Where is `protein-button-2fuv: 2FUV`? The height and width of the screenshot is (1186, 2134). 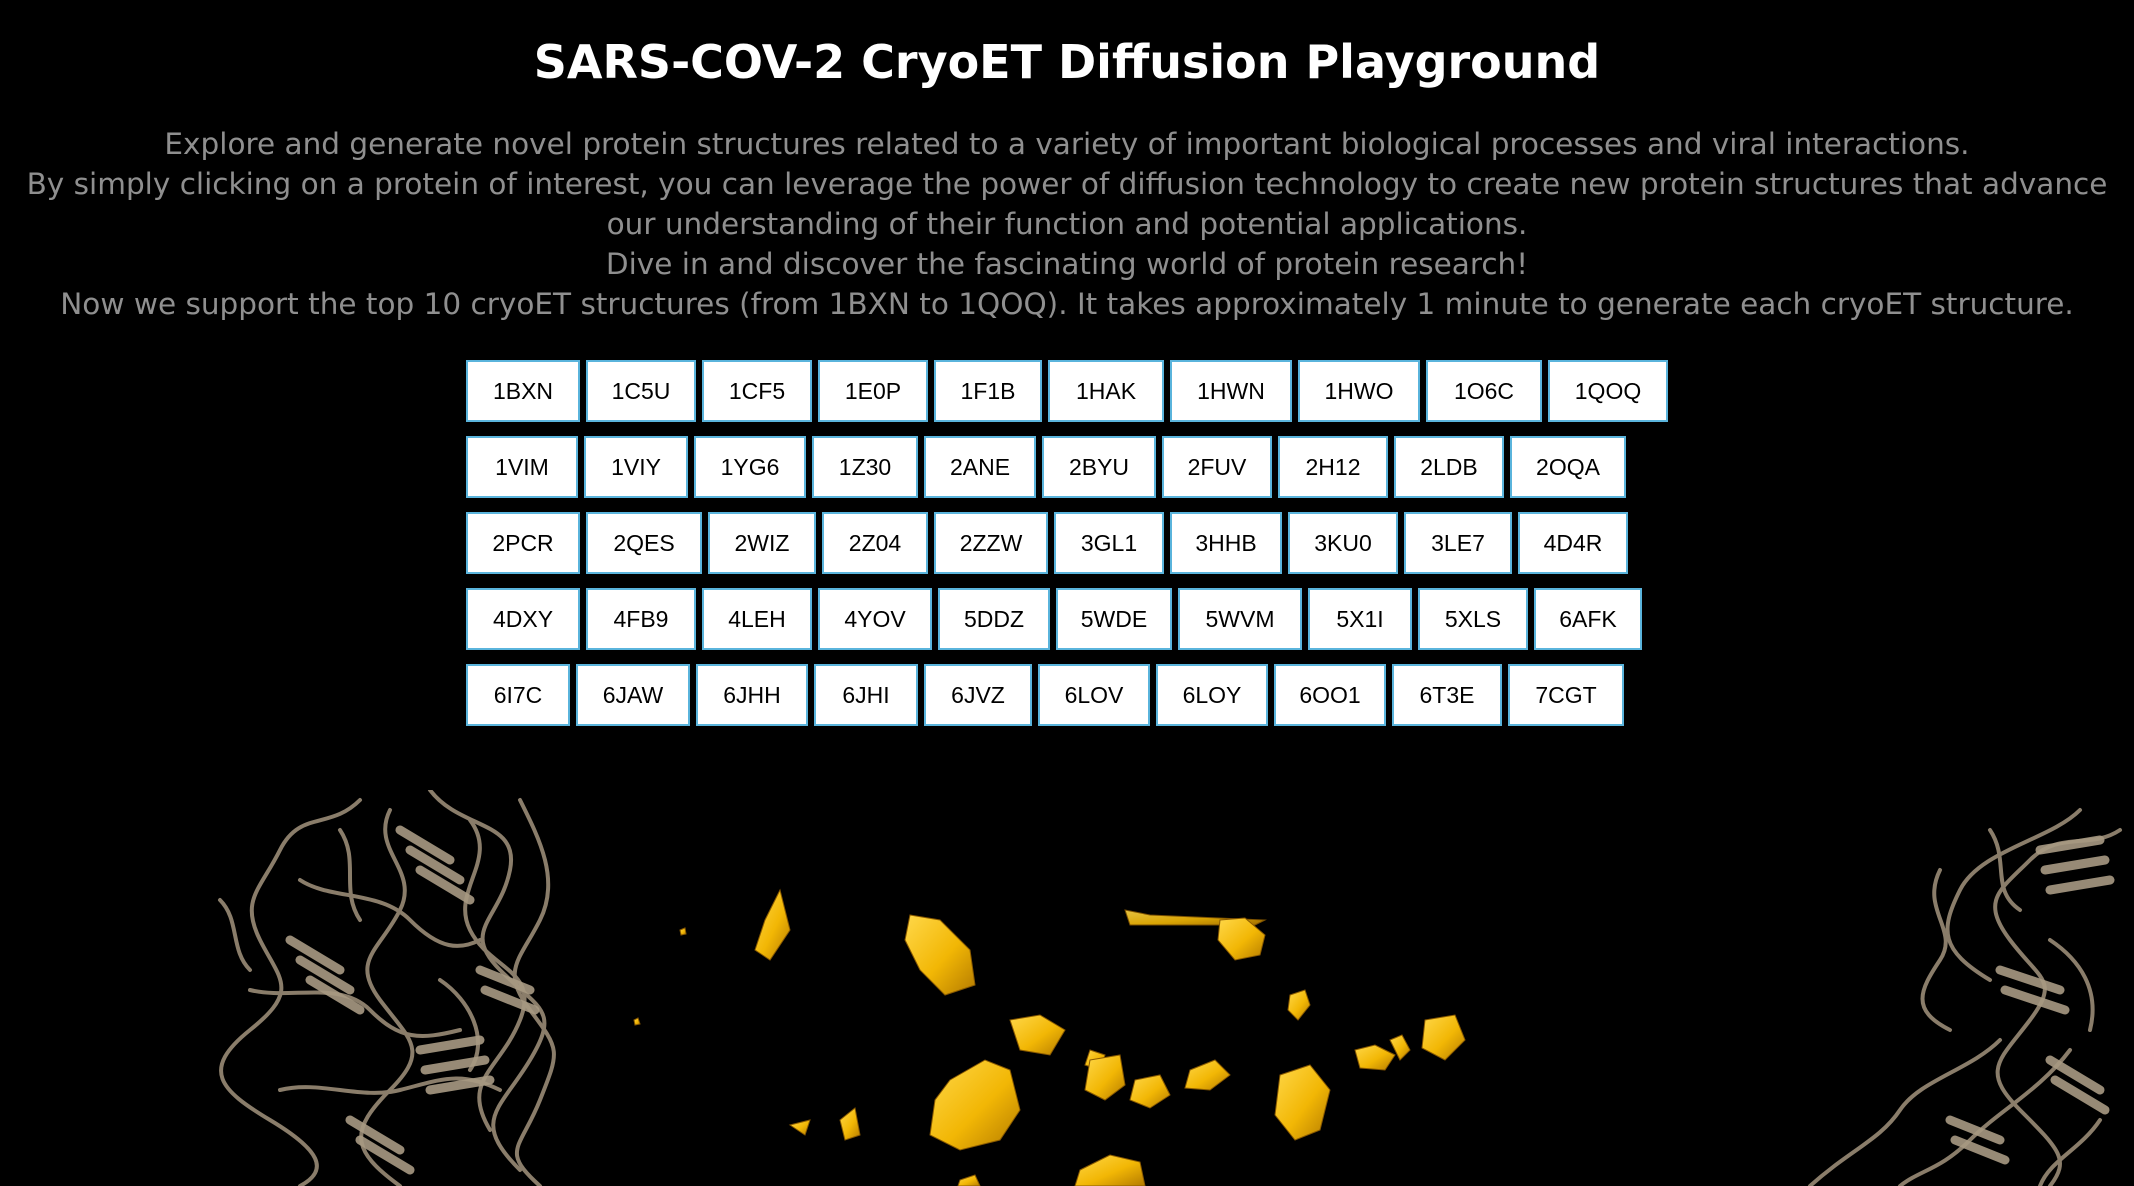 protein-button-2fuv: 2FUV is located at coordinates (1217, 467).